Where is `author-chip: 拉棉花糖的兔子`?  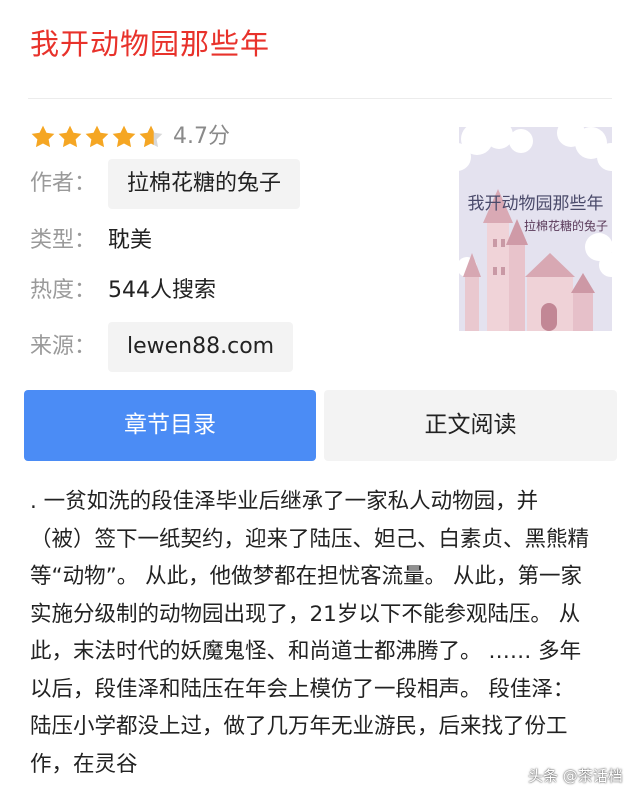 author-chip: 拉棉花糖的兔子 is located at coordinates (204, 184).